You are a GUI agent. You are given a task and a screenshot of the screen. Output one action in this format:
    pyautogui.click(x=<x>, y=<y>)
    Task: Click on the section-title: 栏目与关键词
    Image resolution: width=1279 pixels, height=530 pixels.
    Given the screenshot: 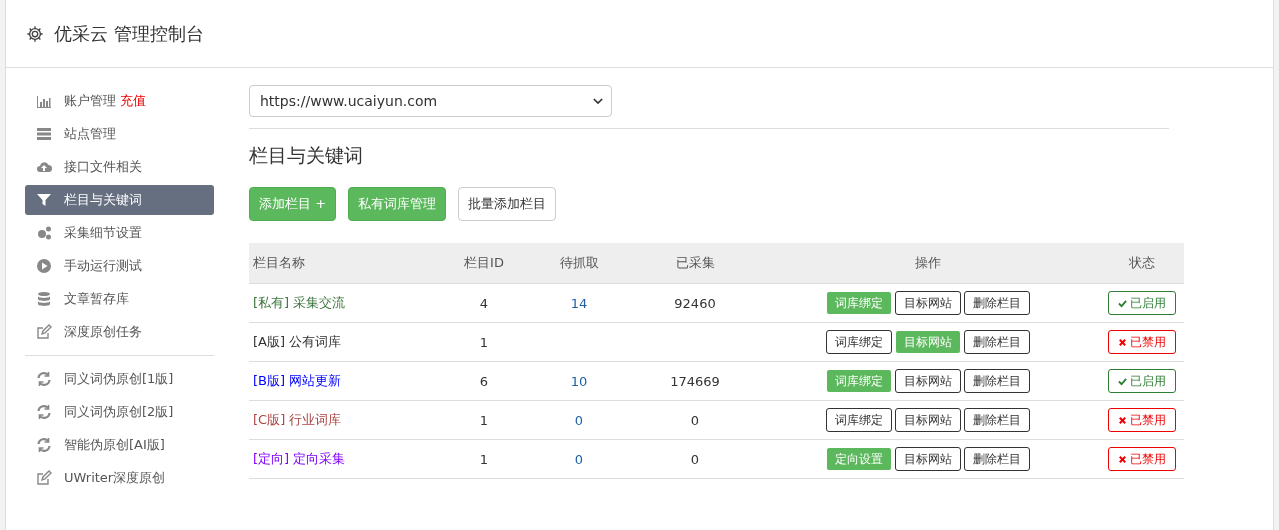 What is the action you would take?
    pyautogui.click(x=306, y=155)
    